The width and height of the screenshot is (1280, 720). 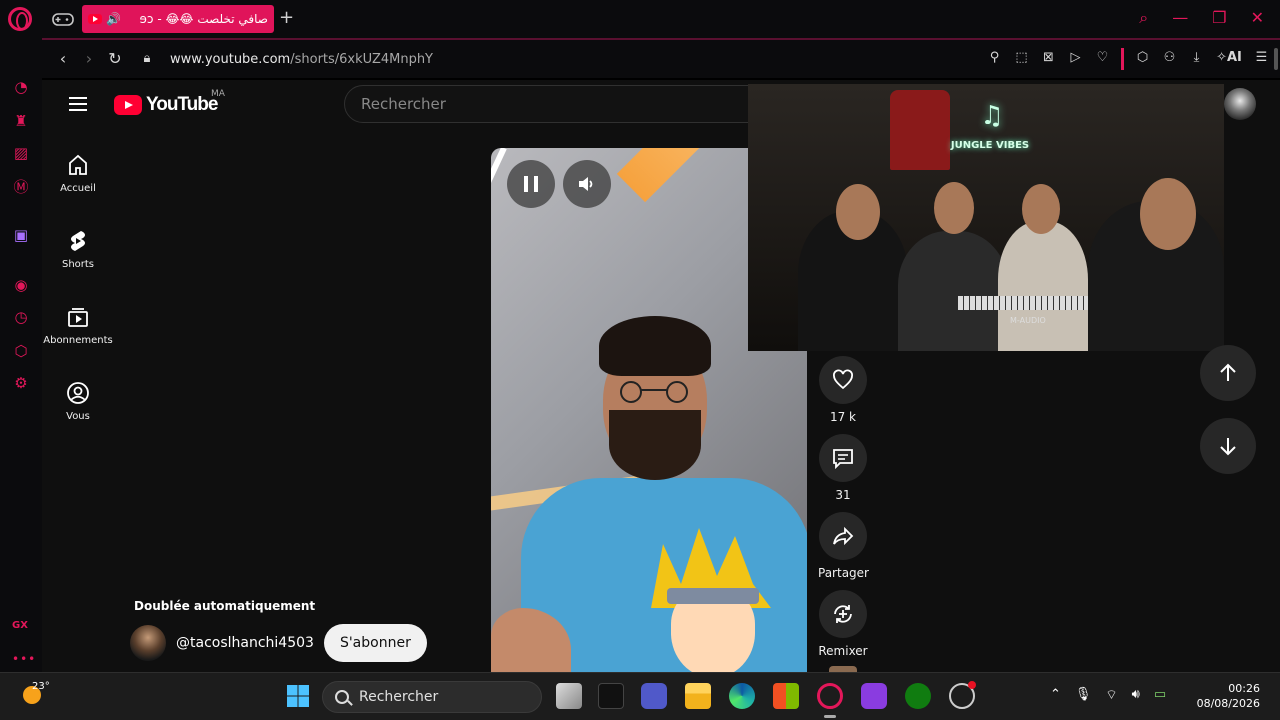 I want to click on back-arrow-icon: ‹, so click(x=63, y=59).